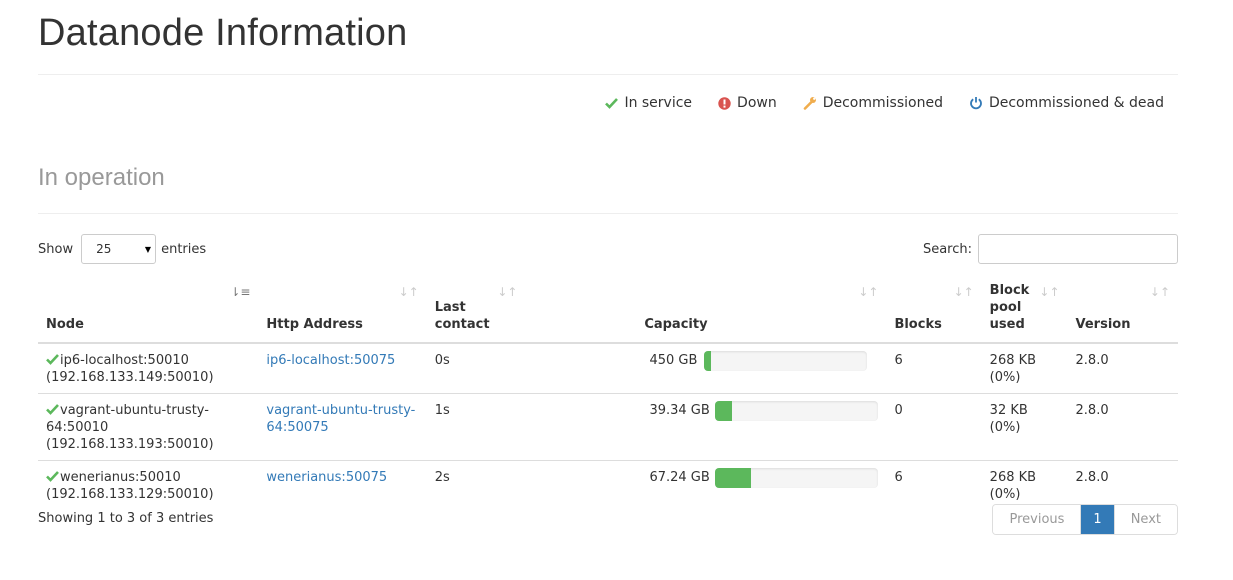 The width and height of the screenshot is (1233, 580). Describe the element at coordinates (442, 360) in the screenshot. I see `last-contact: 0s` at that location.